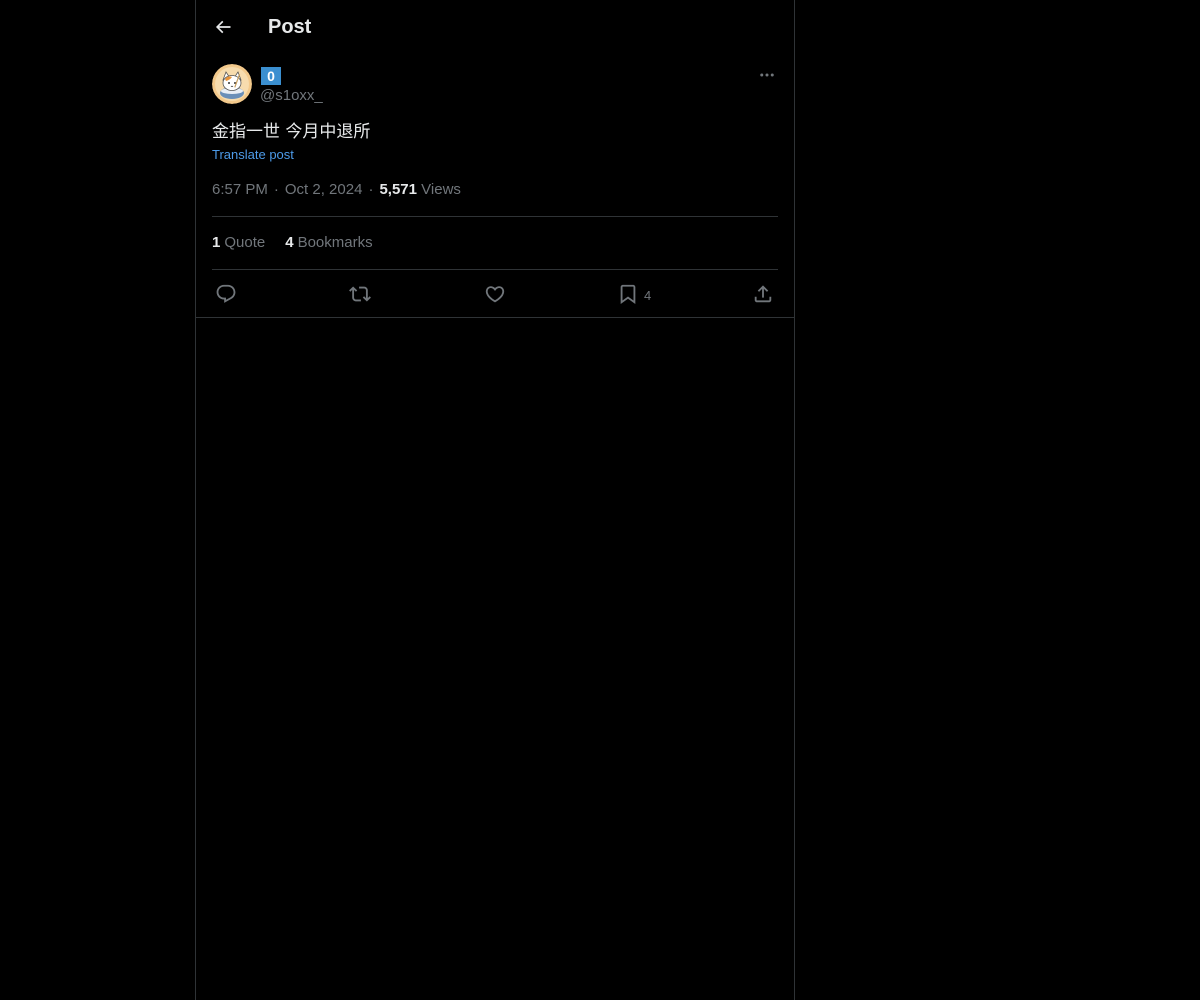 This screenshot has height=1000, width=1200. What do you see at coordinates (648, 295) in the screenshot?
I see `bookmark-count: 4` at bounding box center [648, 295].